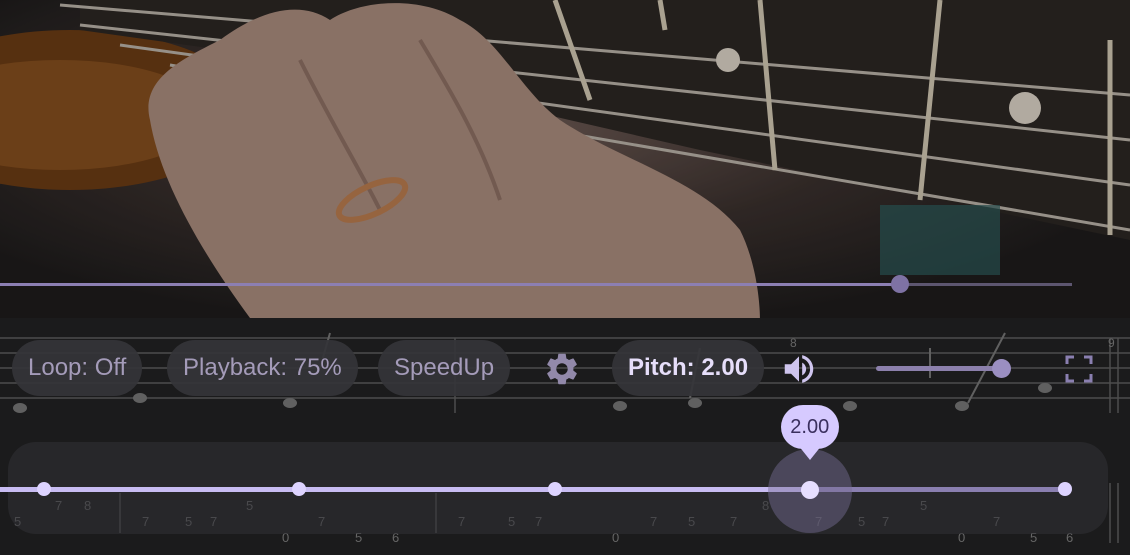  Describe the element at coordinates (1111, 343) in the screenshot. I see `measure-number: 9` at that location.